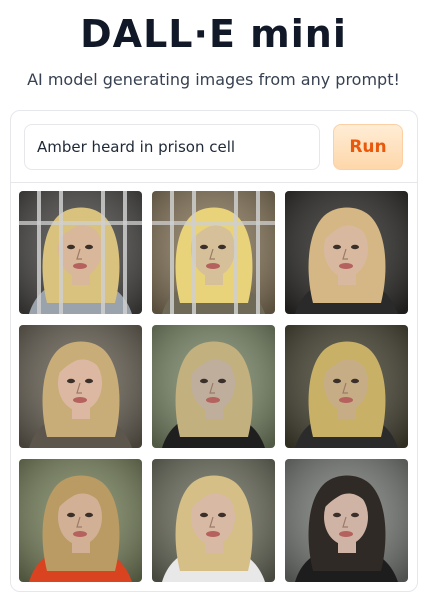  I want to click on run-button: Run, so click(368, 147).